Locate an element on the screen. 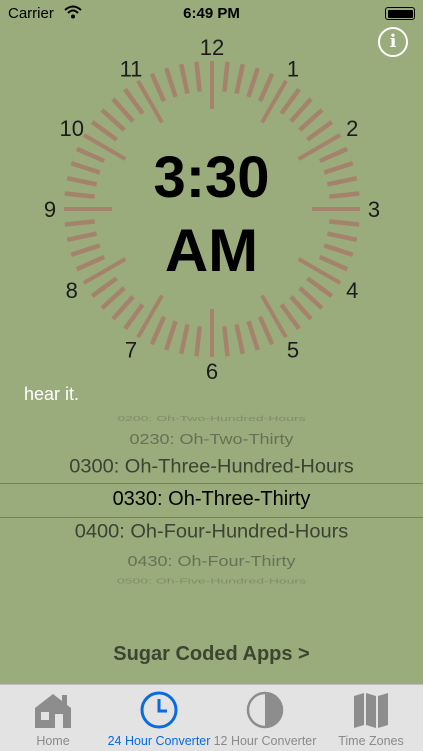 The width and height of the screenshot is (423, 751). dial-number: 6 is located at coordinates (212, 371).